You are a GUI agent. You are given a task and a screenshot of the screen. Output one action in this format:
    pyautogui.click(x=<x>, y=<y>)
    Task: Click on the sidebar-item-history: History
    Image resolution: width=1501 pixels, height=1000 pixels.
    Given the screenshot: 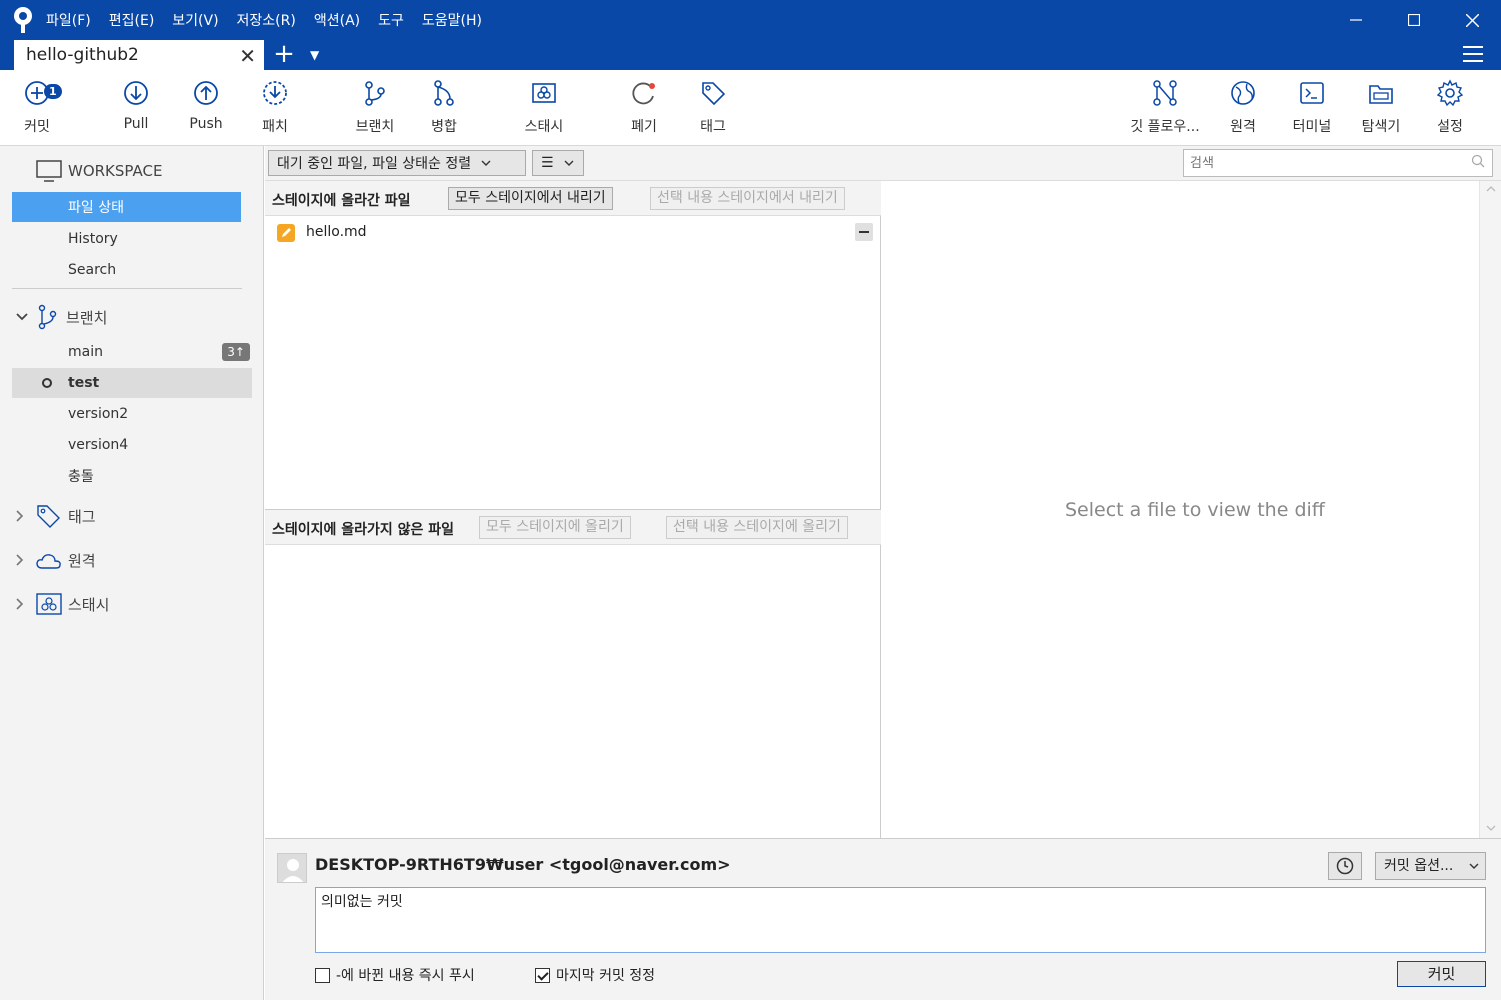 What is the action you would take?
    pyautogui.click(x=132, y=239)
    